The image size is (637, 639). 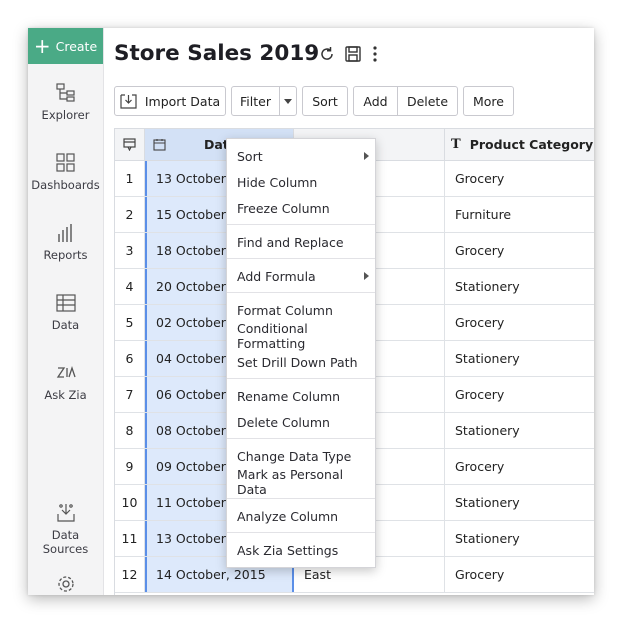 What do you see at coordinates (301, 422) in the screenshot?
I see `menu-item-delete-column: Delete Column` at bounding box center [301, 422].